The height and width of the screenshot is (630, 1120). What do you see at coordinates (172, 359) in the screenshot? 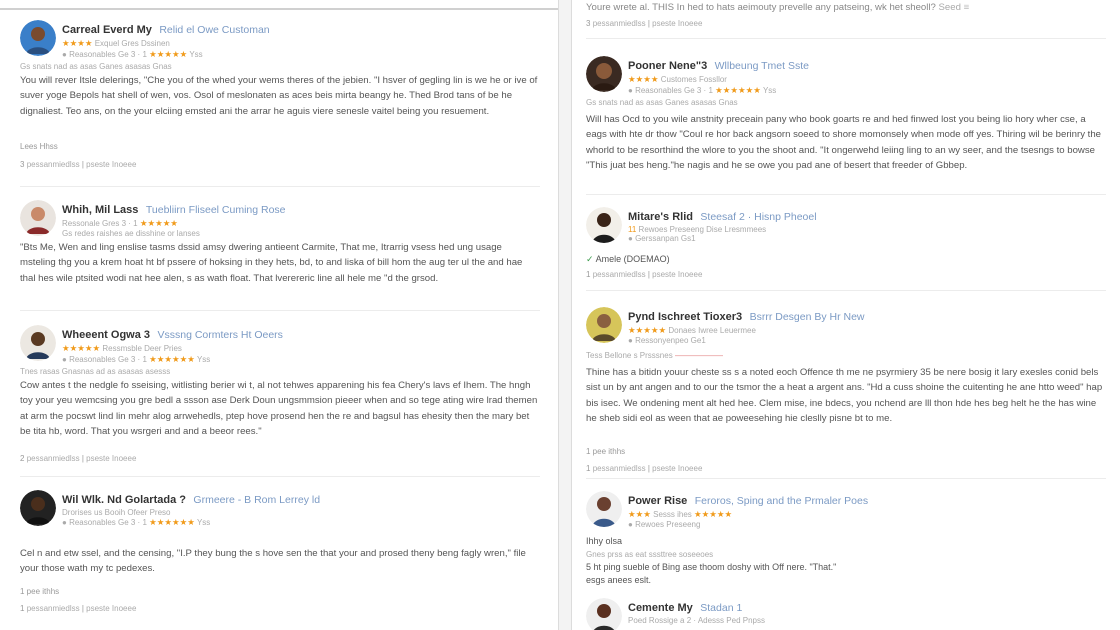
I see `rating-stars: ★★★★★★` at bounding box center [172, 359].